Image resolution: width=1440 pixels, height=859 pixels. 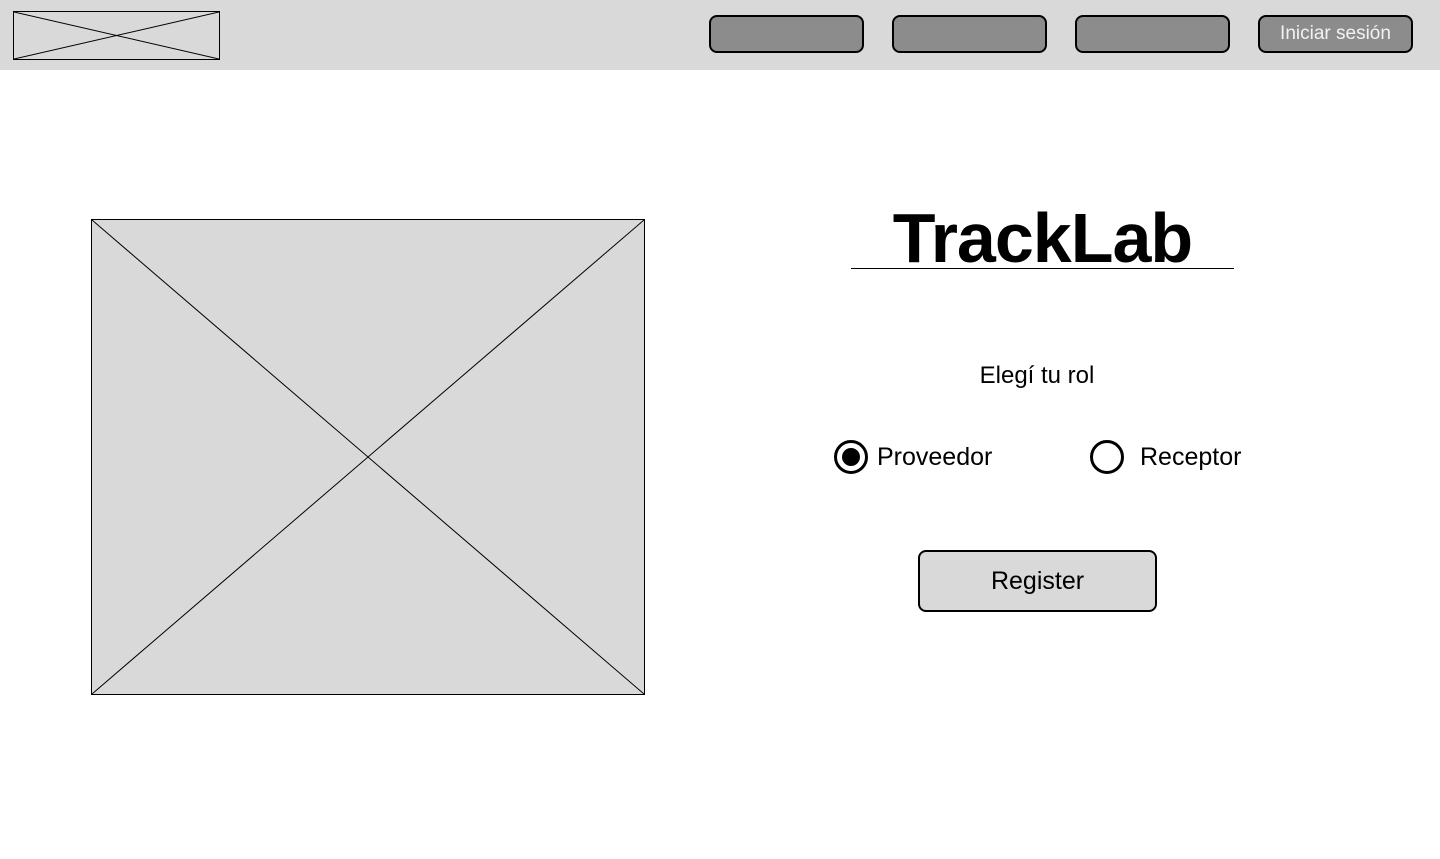 What do you see at coordinates (1037, 581) in the screenshot?
I see `register-button: Register` at bounding box center [1037, 581].